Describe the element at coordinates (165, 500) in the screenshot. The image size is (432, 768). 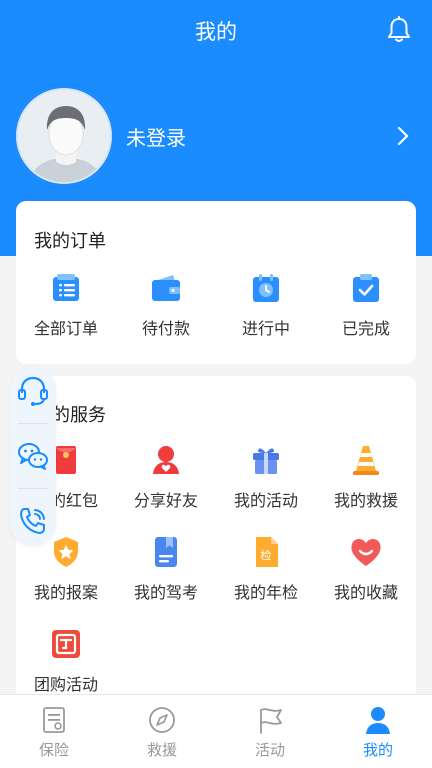
I see `service-share-friend-label: 分享好友` at that location.